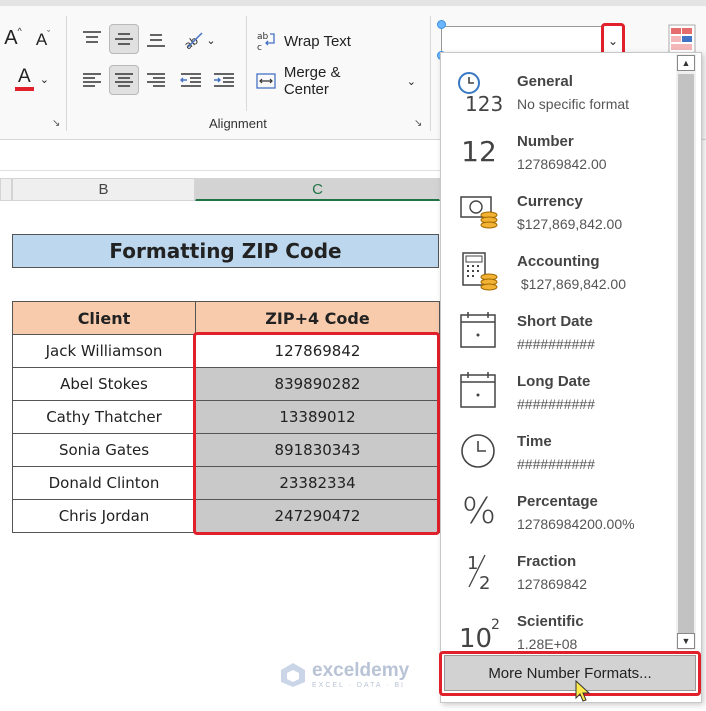 This screenshot has width=706, height=711. What do you see at coordinates (192, 41) in the screenshot?
I see `orientation-icon: ab` at bounding box center [192, 41].